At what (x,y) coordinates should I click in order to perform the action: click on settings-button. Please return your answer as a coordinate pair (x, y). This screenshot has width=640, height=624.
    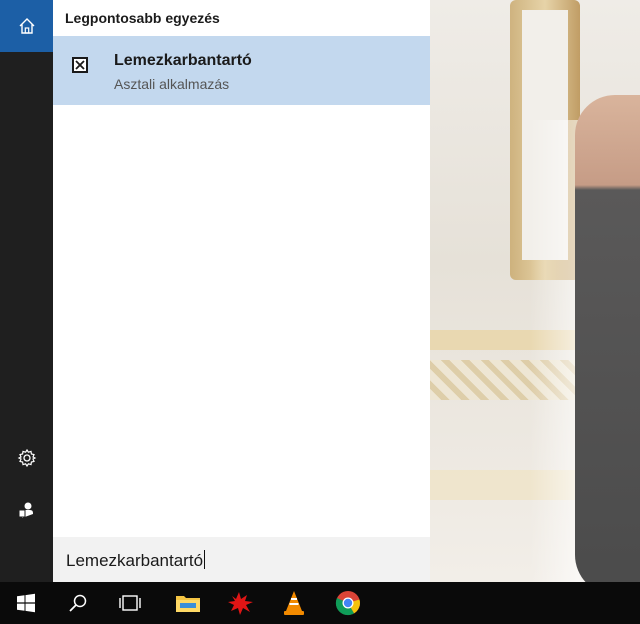
    Looking at the image, I should click on (26, 458).